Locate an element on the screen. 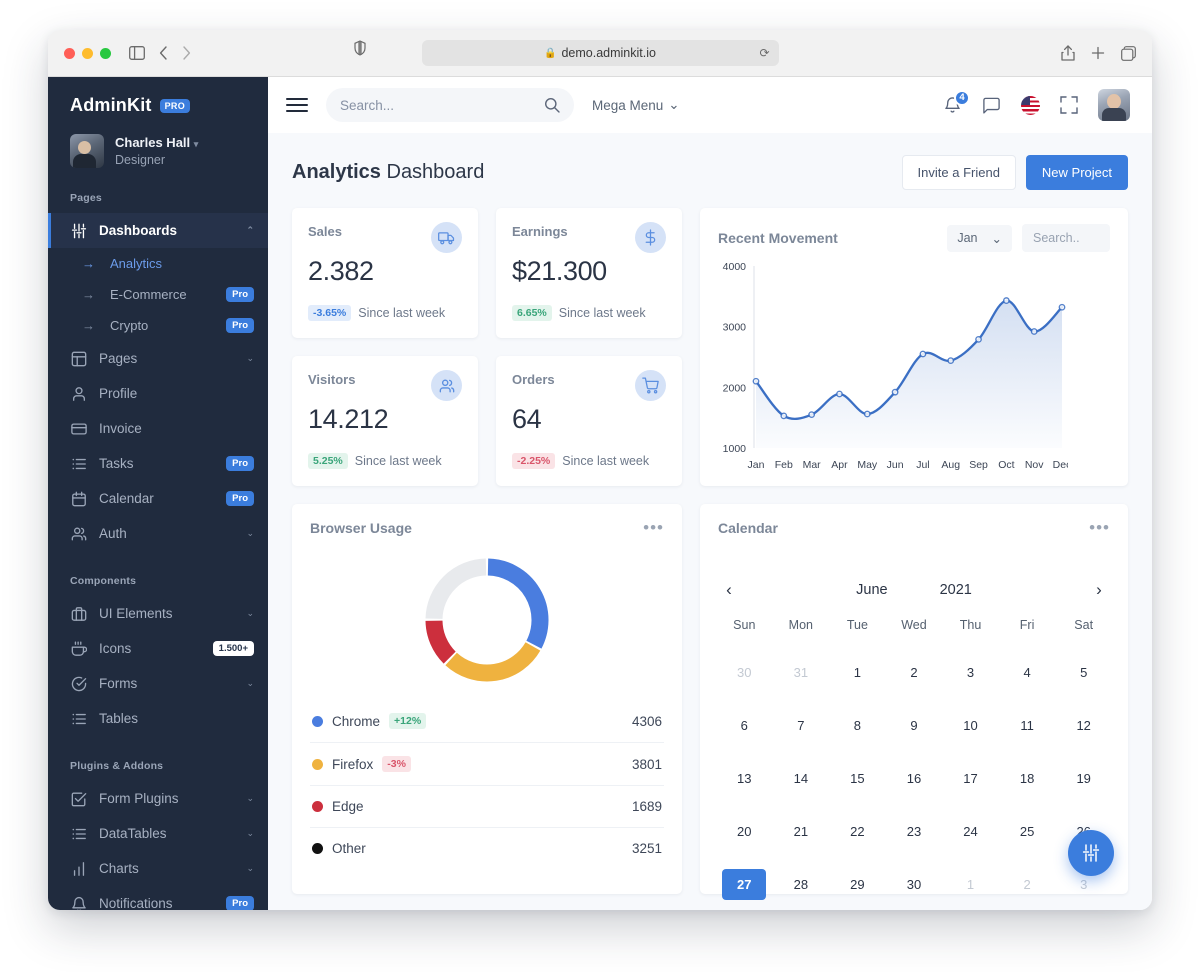 The image size is (1200, 972). message-icon is located at coordinates (991, 105).